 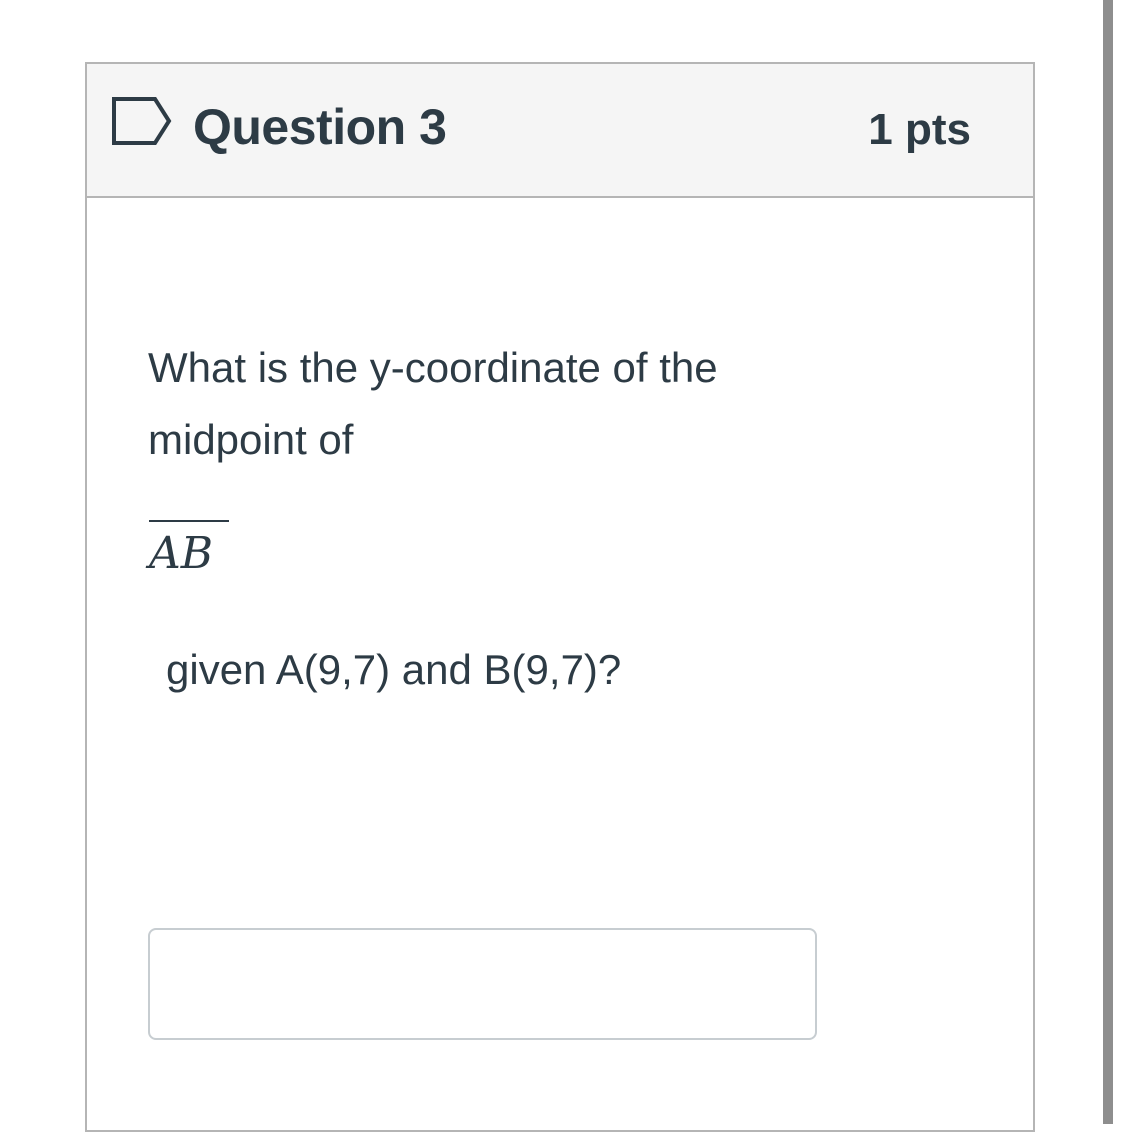 I want to click on question-header: Question 3 1 pts, so click(x=560, y=131).